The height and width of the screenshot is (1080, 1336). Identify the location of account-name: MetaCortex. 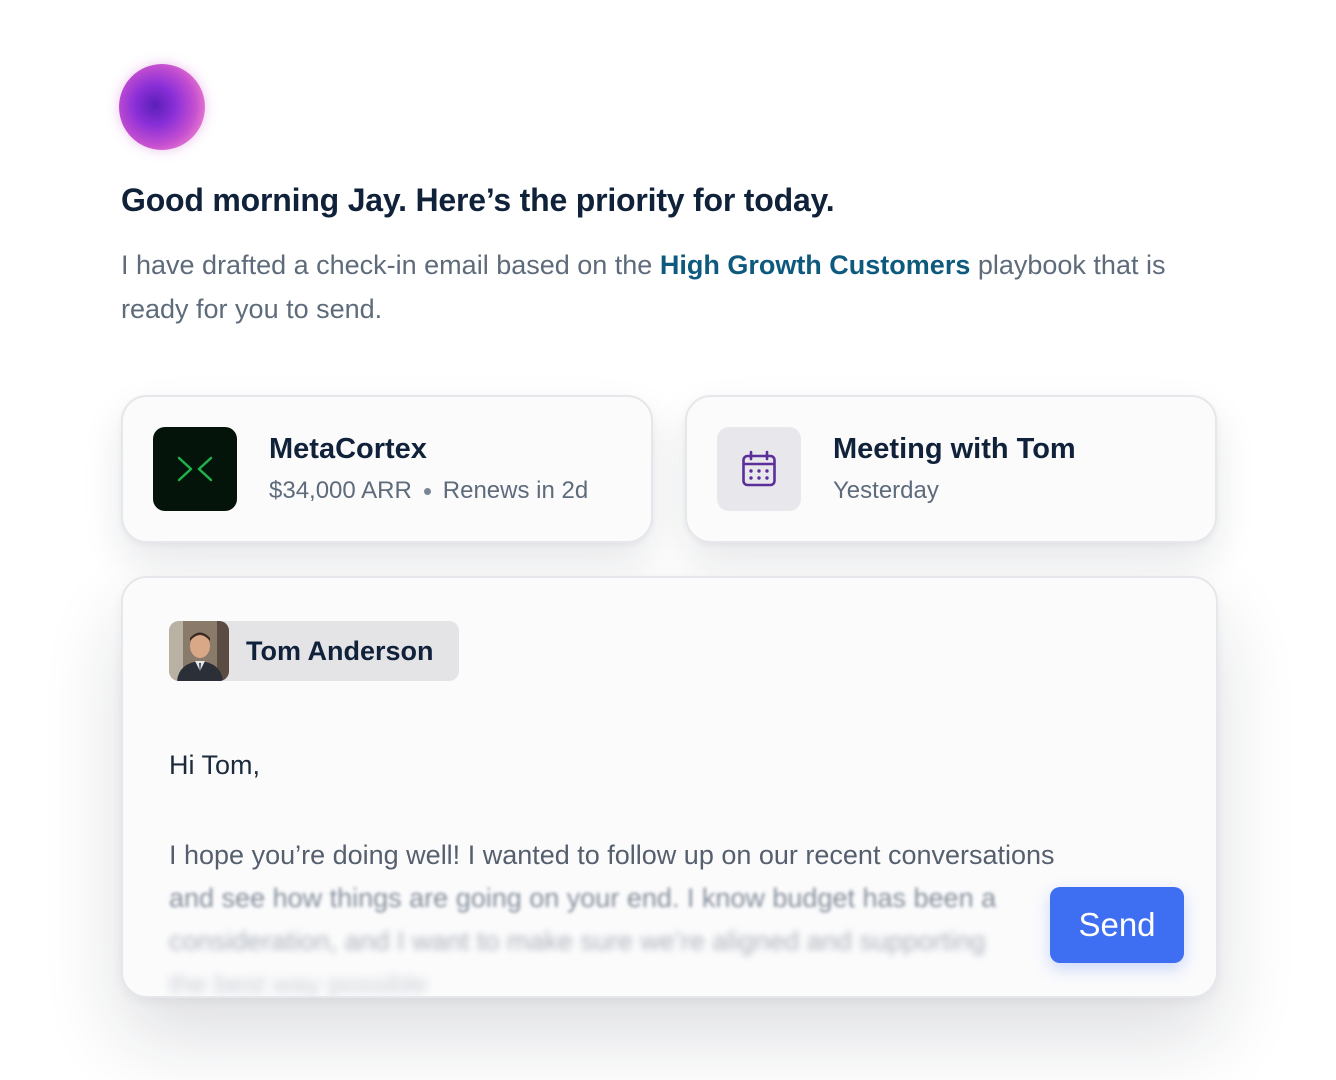
(348, 449).